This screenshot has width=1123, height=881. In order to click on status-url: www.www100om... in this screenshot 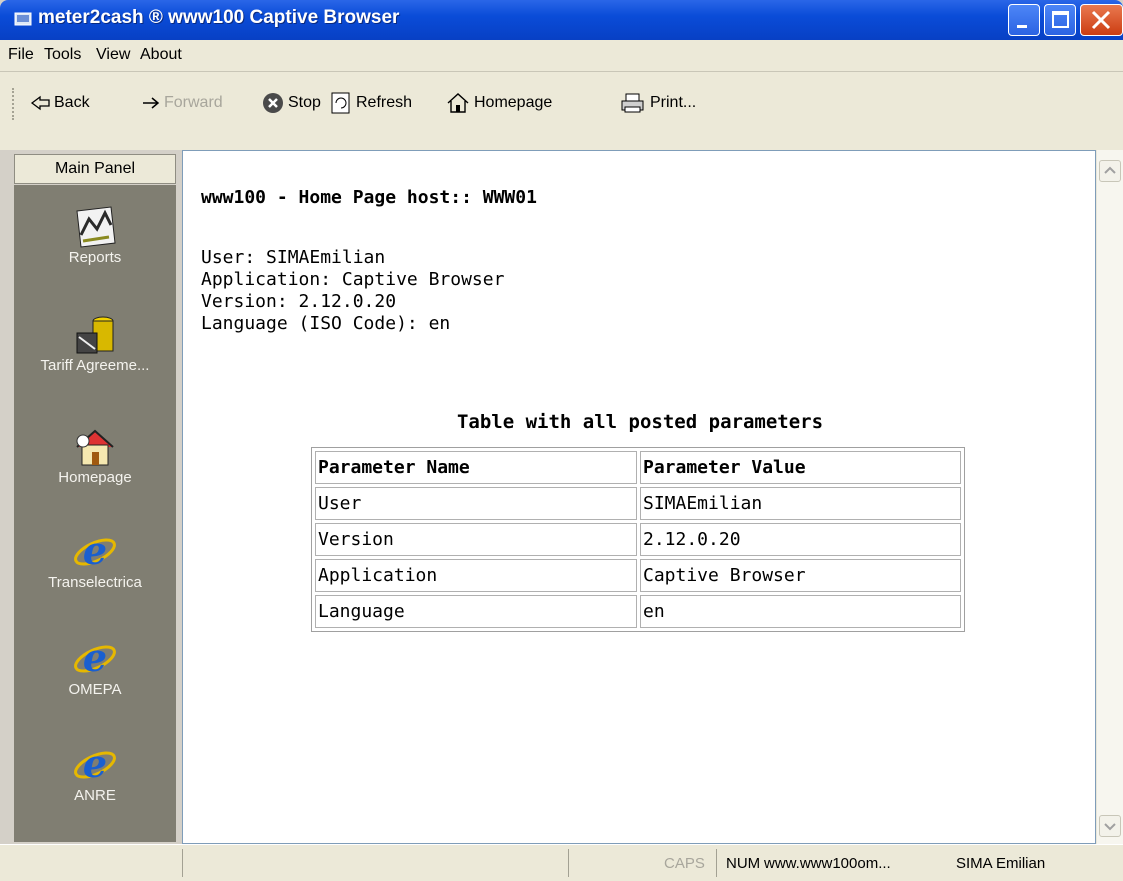, I will do `click(827, 863)`.